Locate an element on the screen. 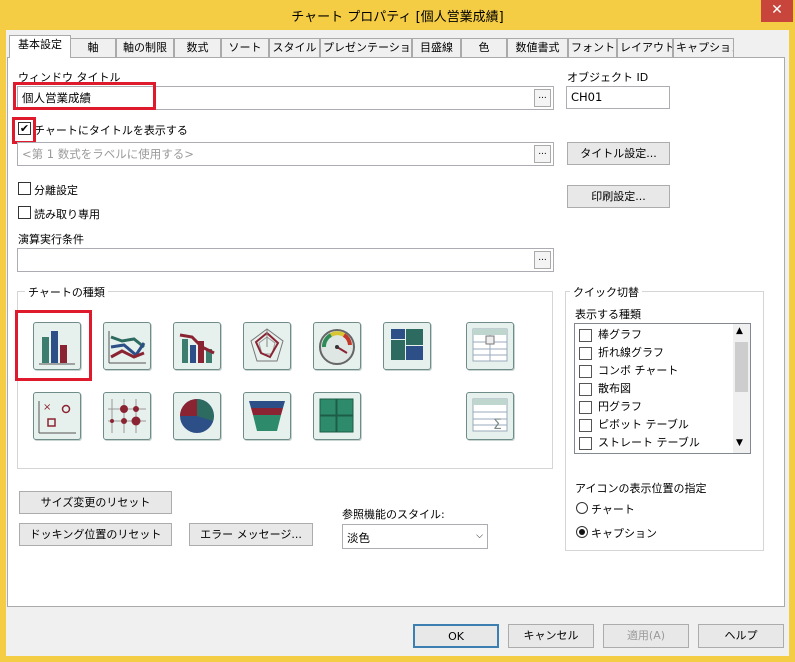 The height and width of the screenshot is (662, 795). window-frame-left is located at coordinates (3, 346).